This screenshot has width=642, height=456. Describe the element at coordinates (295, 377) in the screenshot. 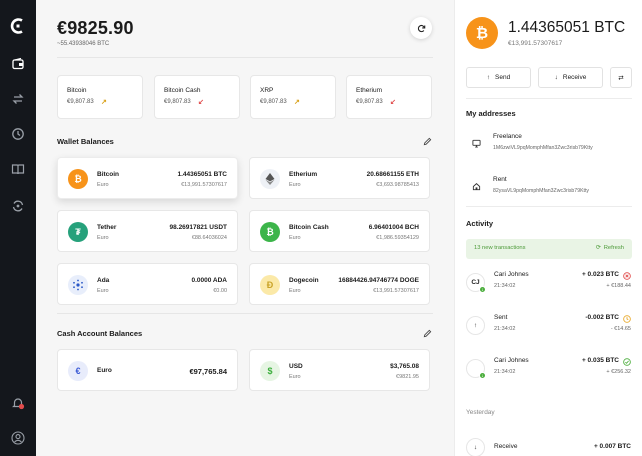

I see `cash-sub: Euro` at that location.